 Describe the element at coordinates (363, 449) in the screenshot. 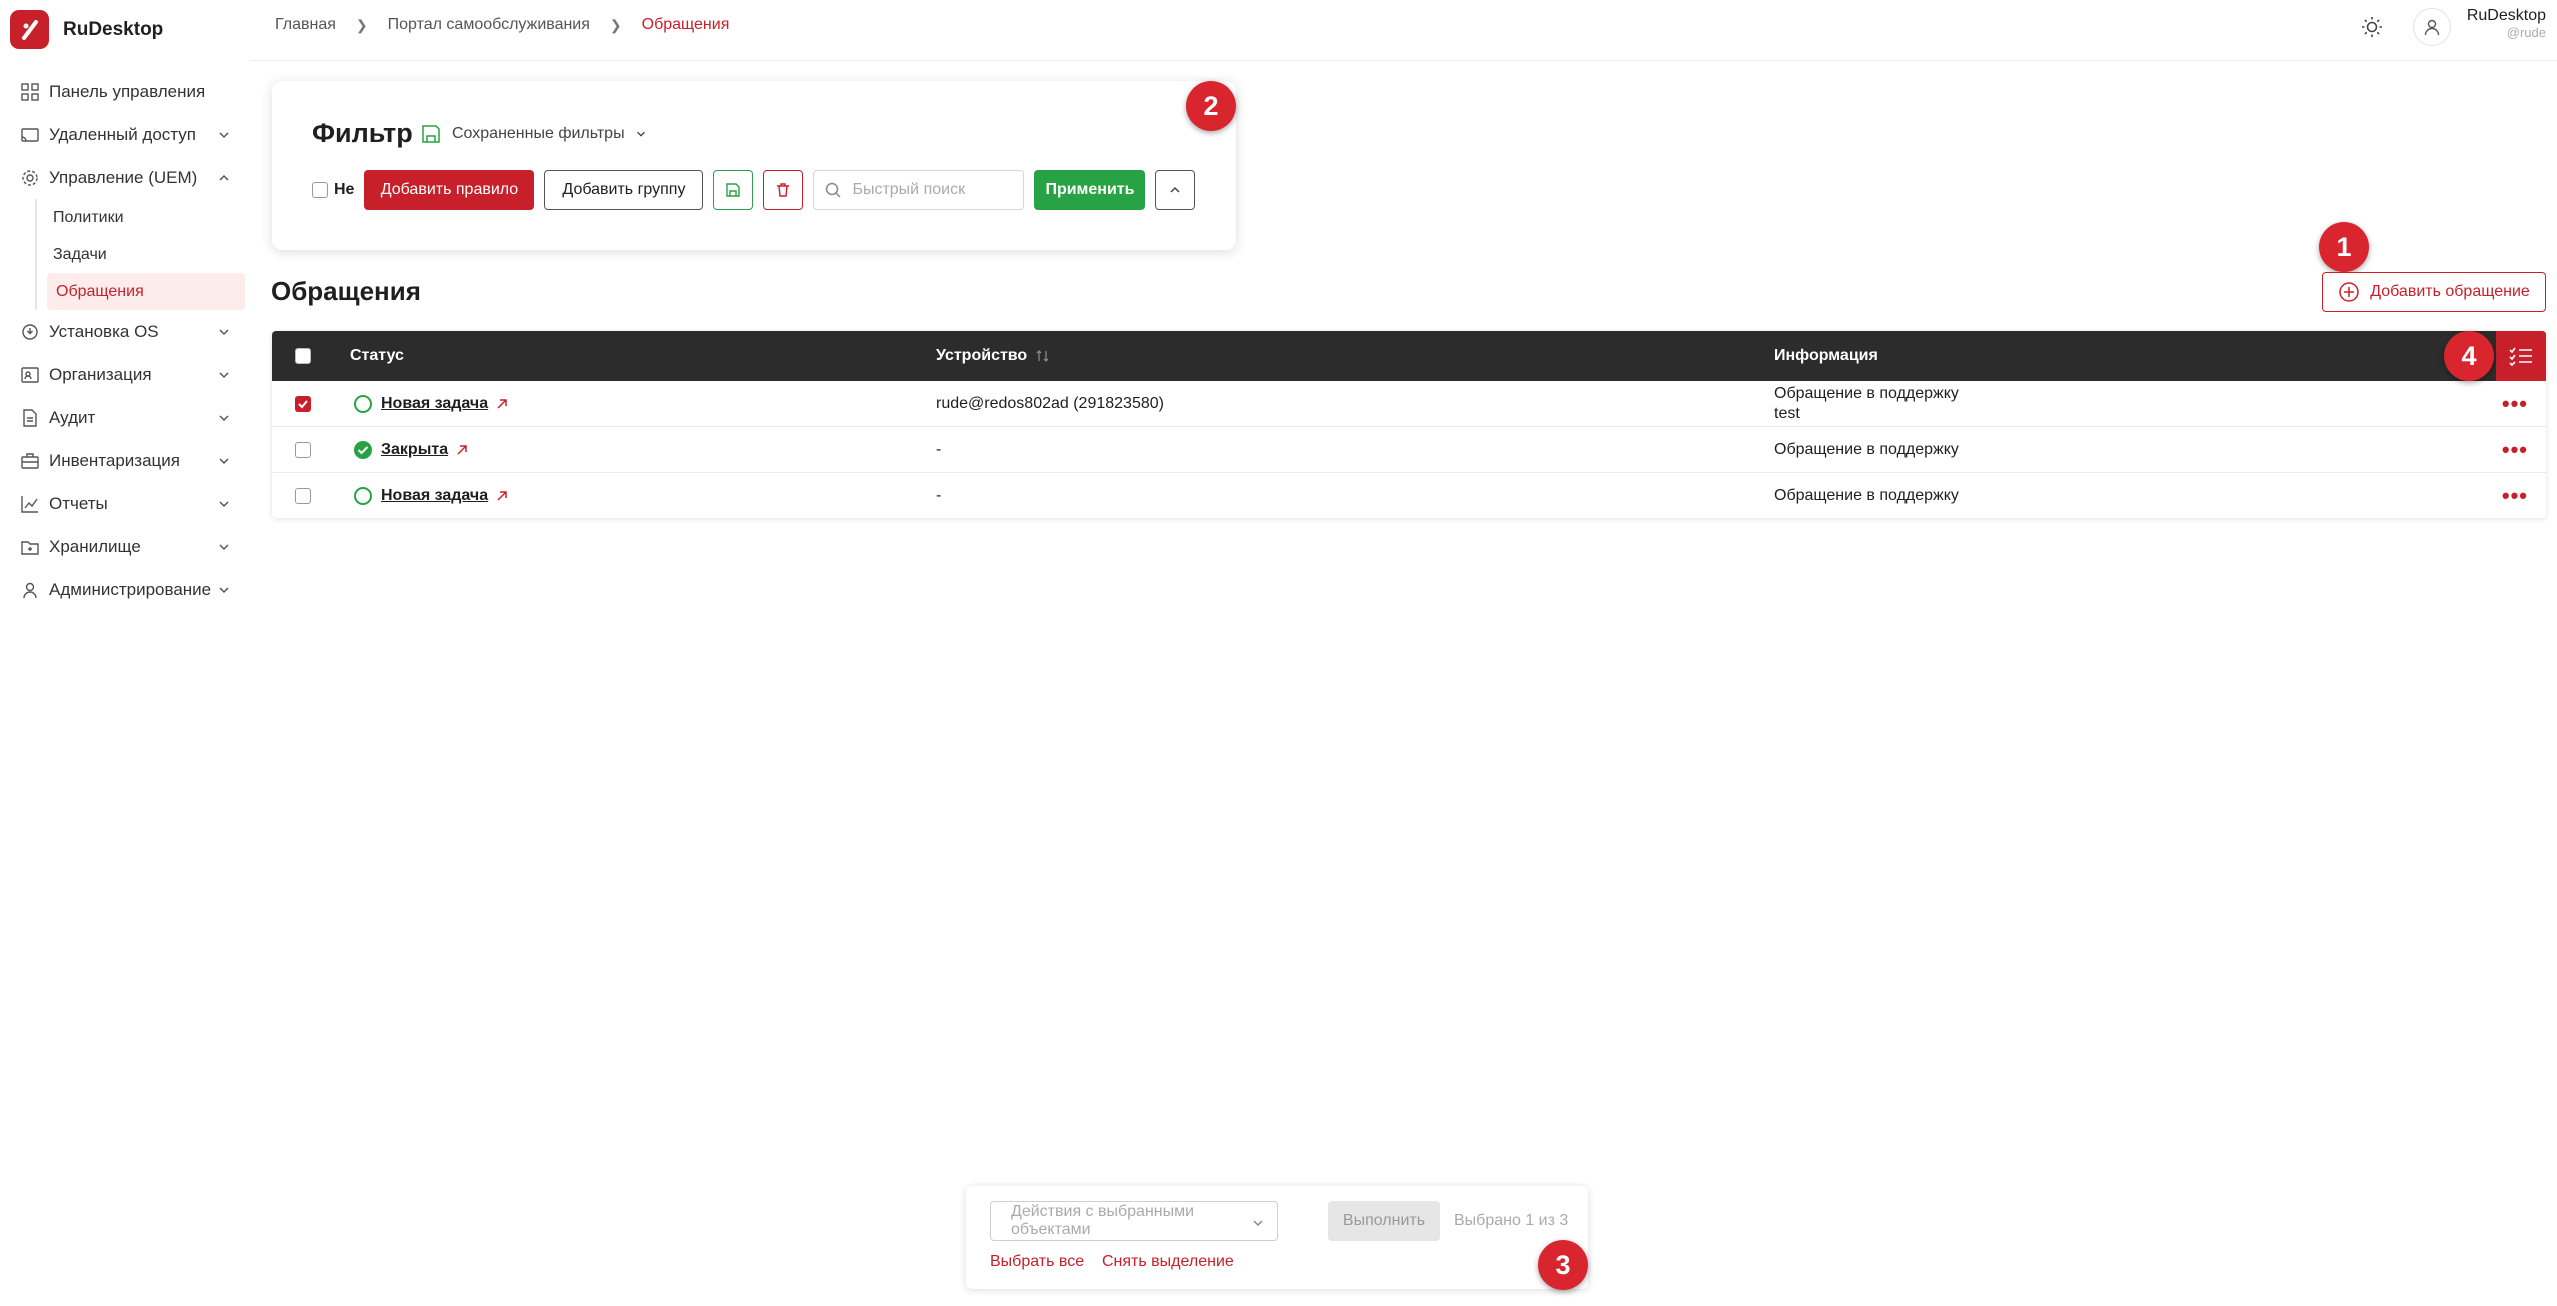

I see `status-closed-icon` at that location.